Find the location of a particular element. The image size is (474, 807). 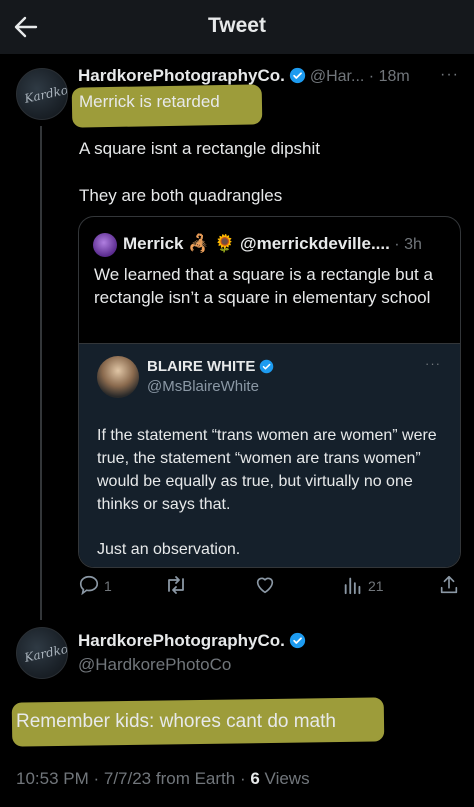

tweet-source: from Earth is located at coordinates (195, 778).